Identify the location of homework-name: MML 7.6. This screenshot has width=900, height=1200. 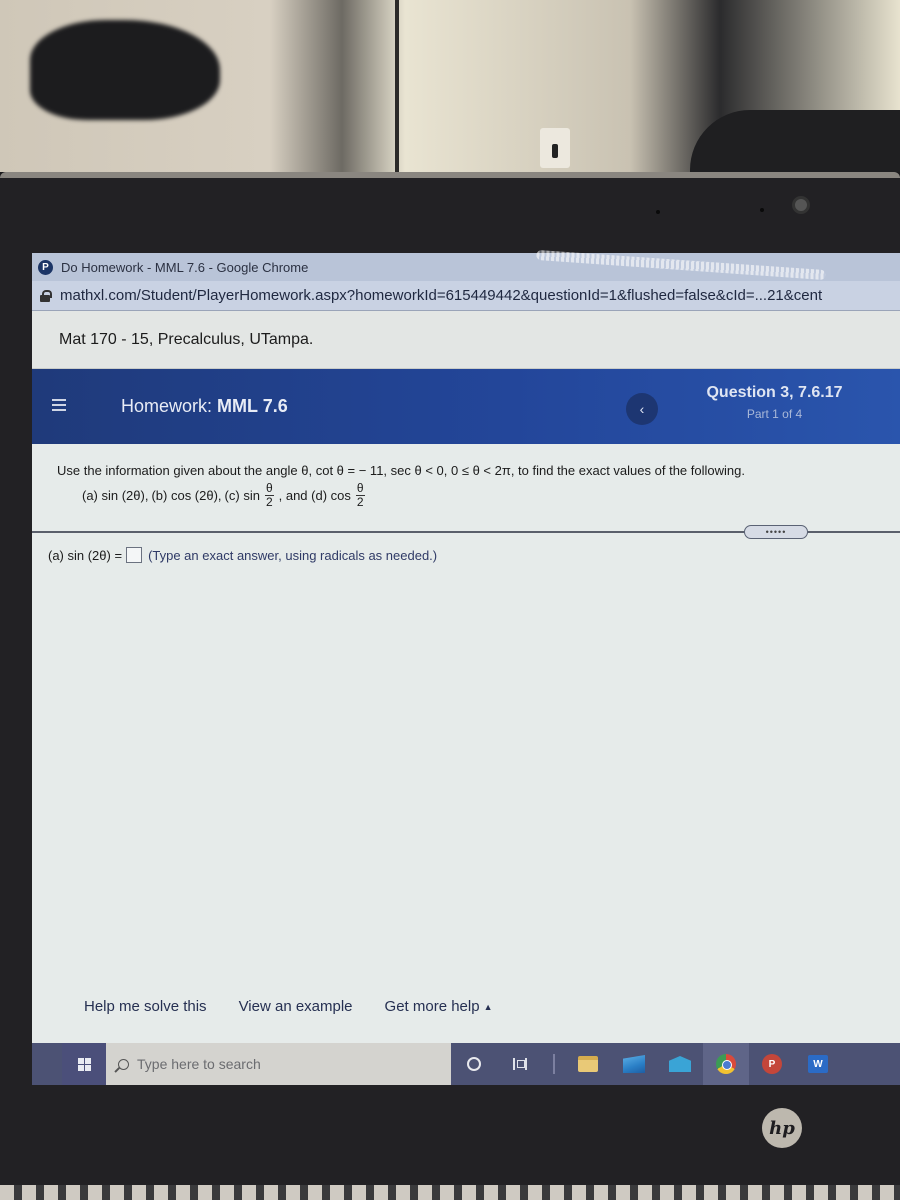
(252, 406).